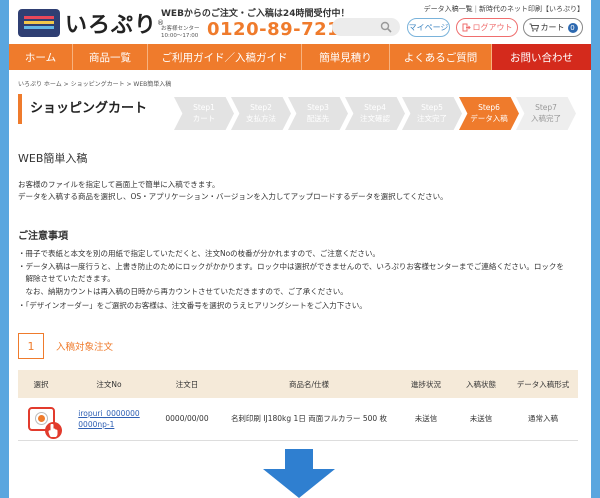 The width and height of the screenshot is (600, 498). What do you see at coordinates (111, 25) in the screenshot?
I see `logo-text: いろぷり` at bounding box center [111, 25].